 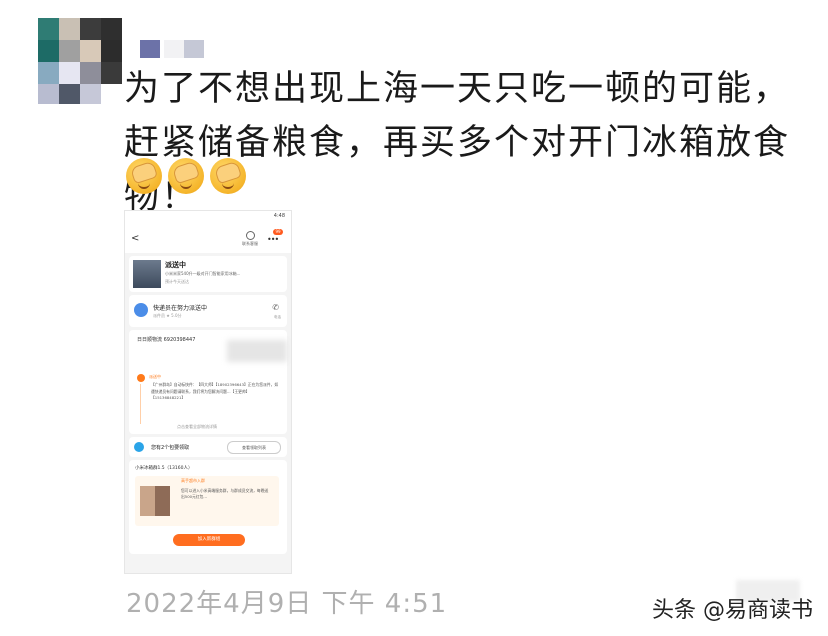 What do you see at coordinates (155, 501) in the screenshot?
I see `group-avatars` at bounding box center [155, 501].